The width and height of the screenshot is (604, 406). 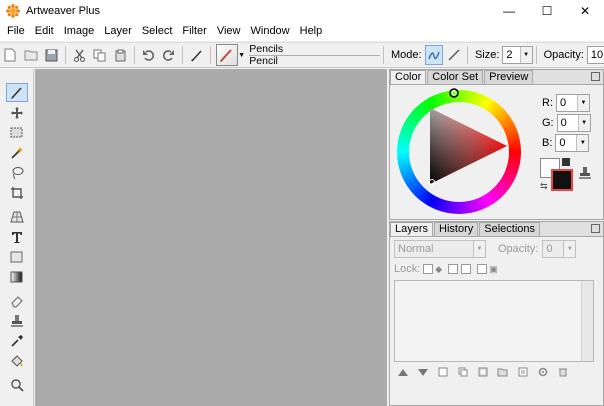 I want to click on menu-image: Image, so click(x=79, y=31).